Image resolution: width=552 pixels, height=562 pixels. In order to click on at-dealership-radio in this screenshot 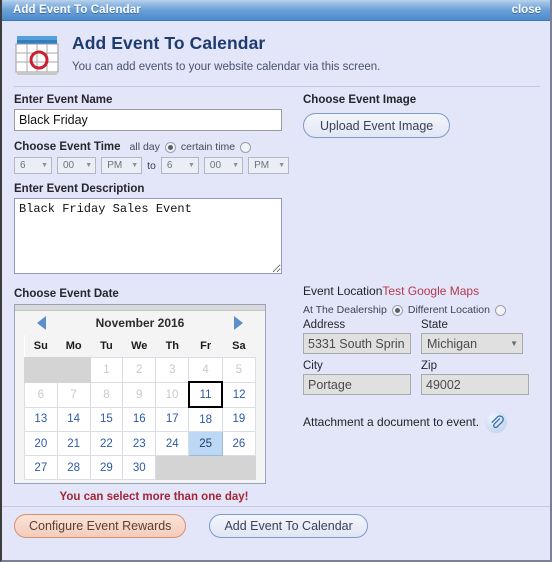, I will do `click(397, 310)`.